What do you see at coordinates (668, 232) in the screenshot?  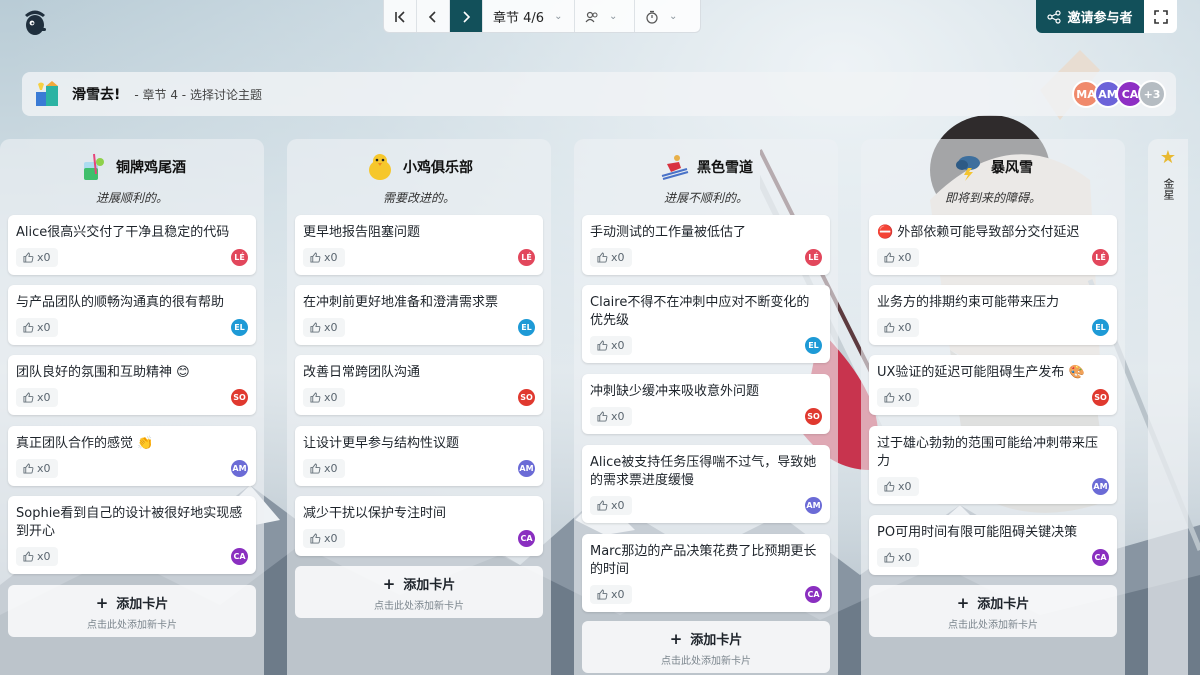 I see `card-text: 手动测试的工作量被低估了` at bounding box center [668, 232].